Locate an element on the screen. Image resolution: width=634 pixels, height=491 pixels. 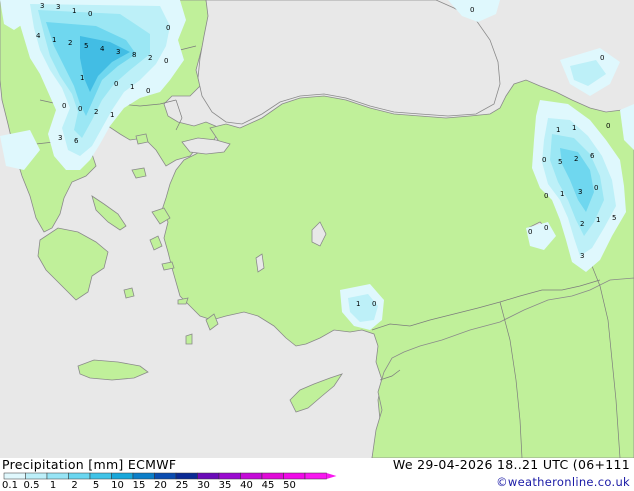
legend-swatches is located at coordinates (170, 476).